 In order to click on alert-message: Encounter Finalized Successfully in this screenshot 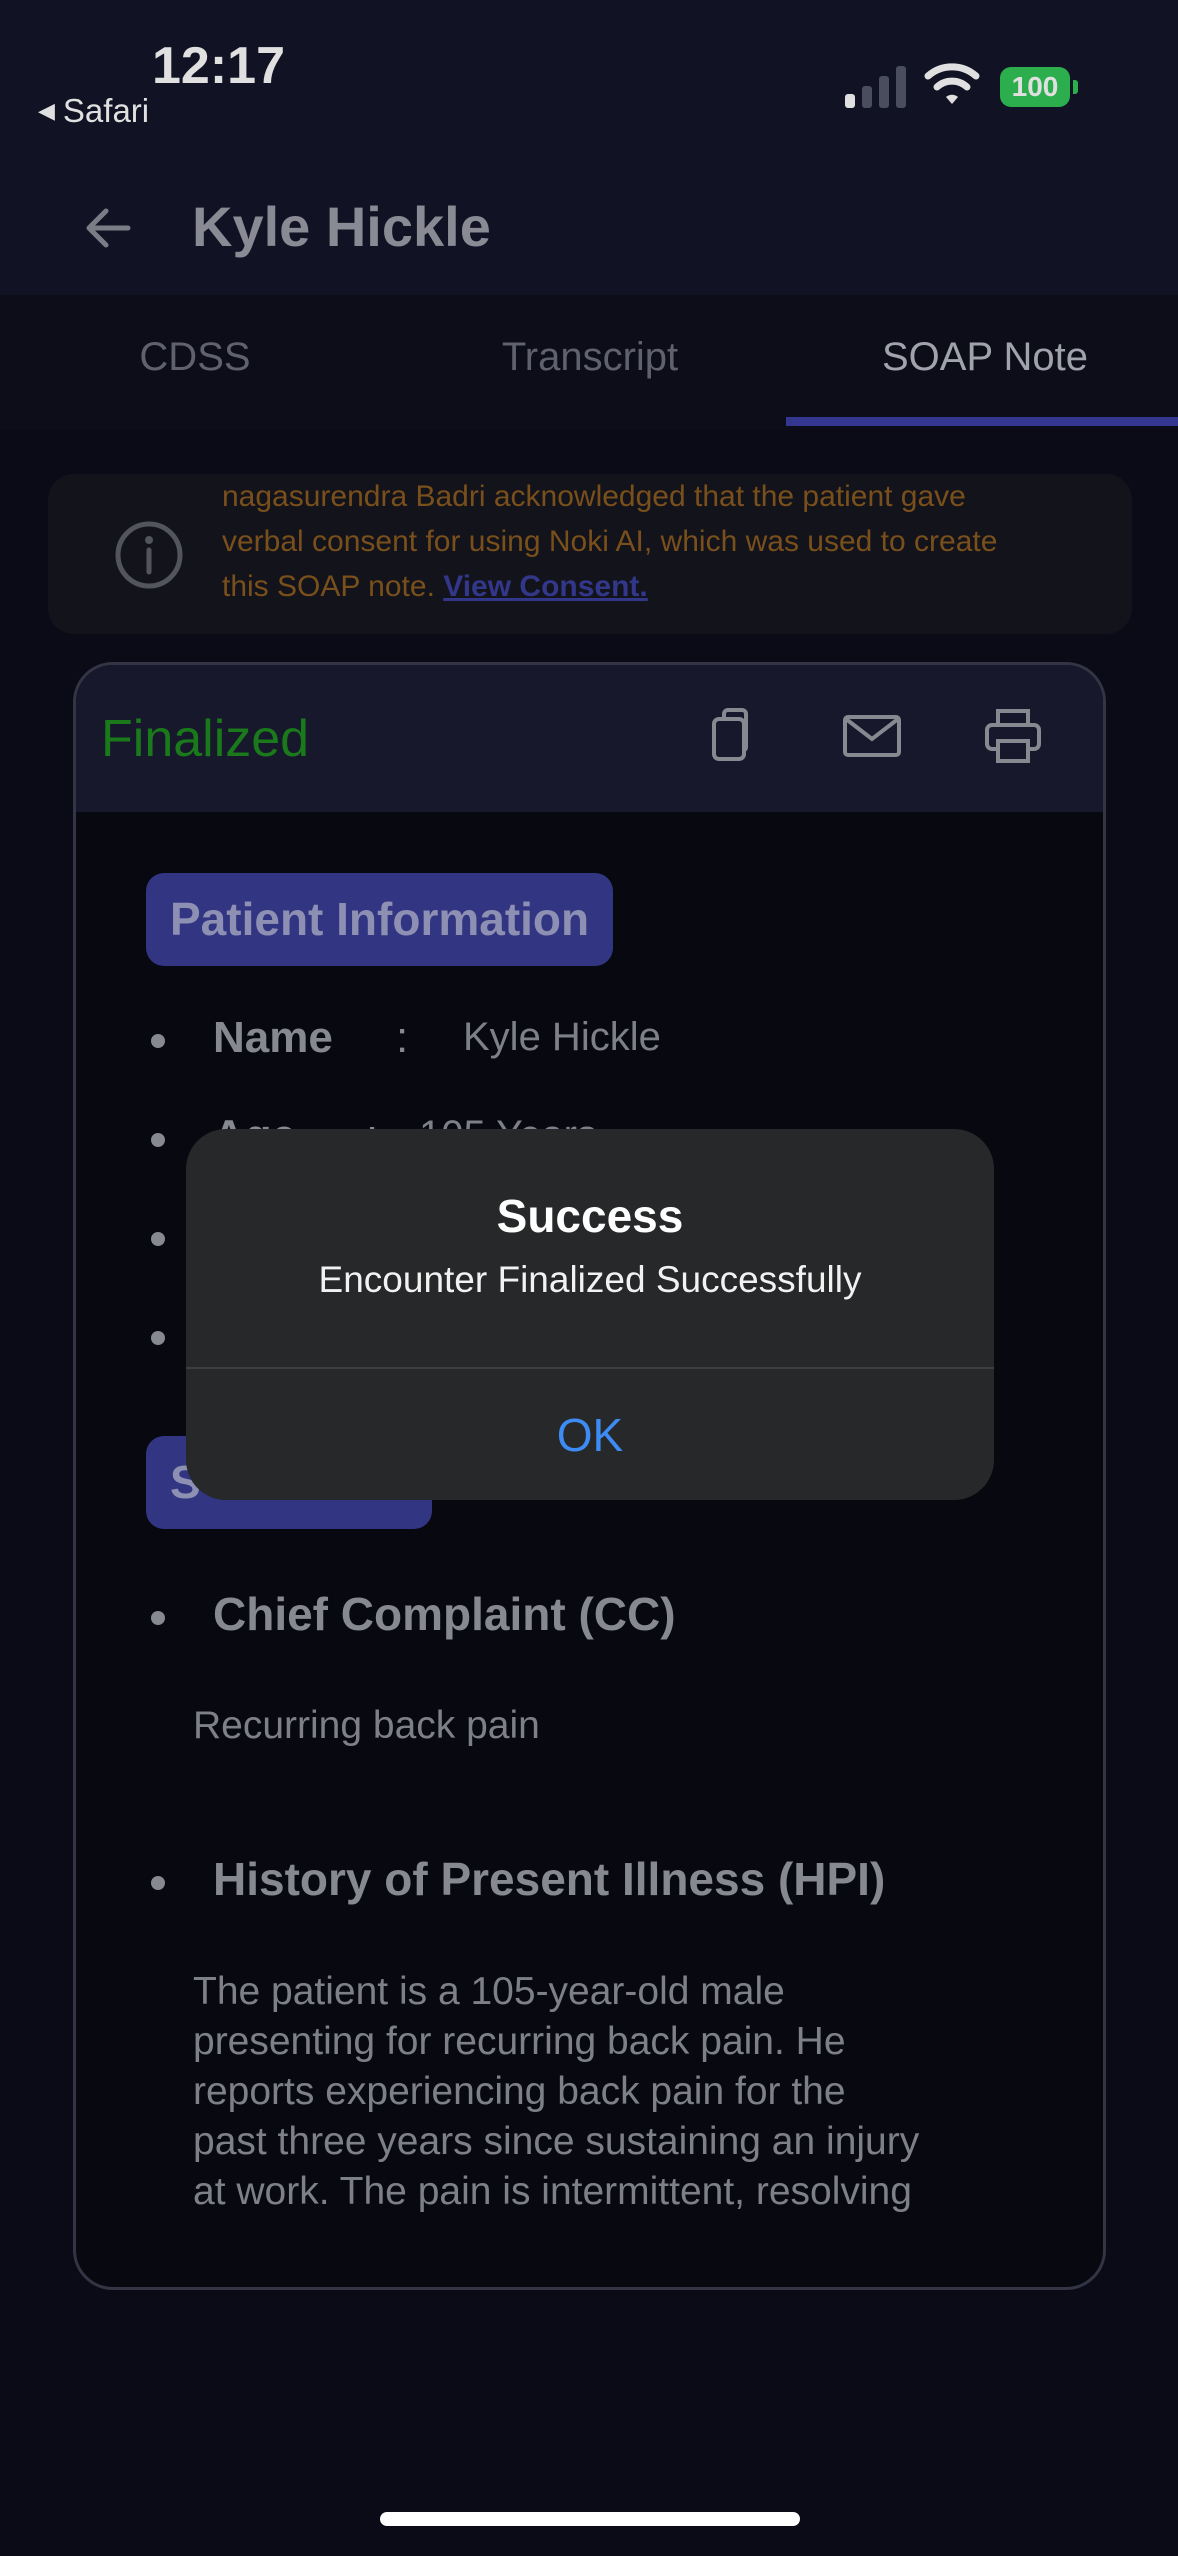, I will do `click(590, 1279)`.